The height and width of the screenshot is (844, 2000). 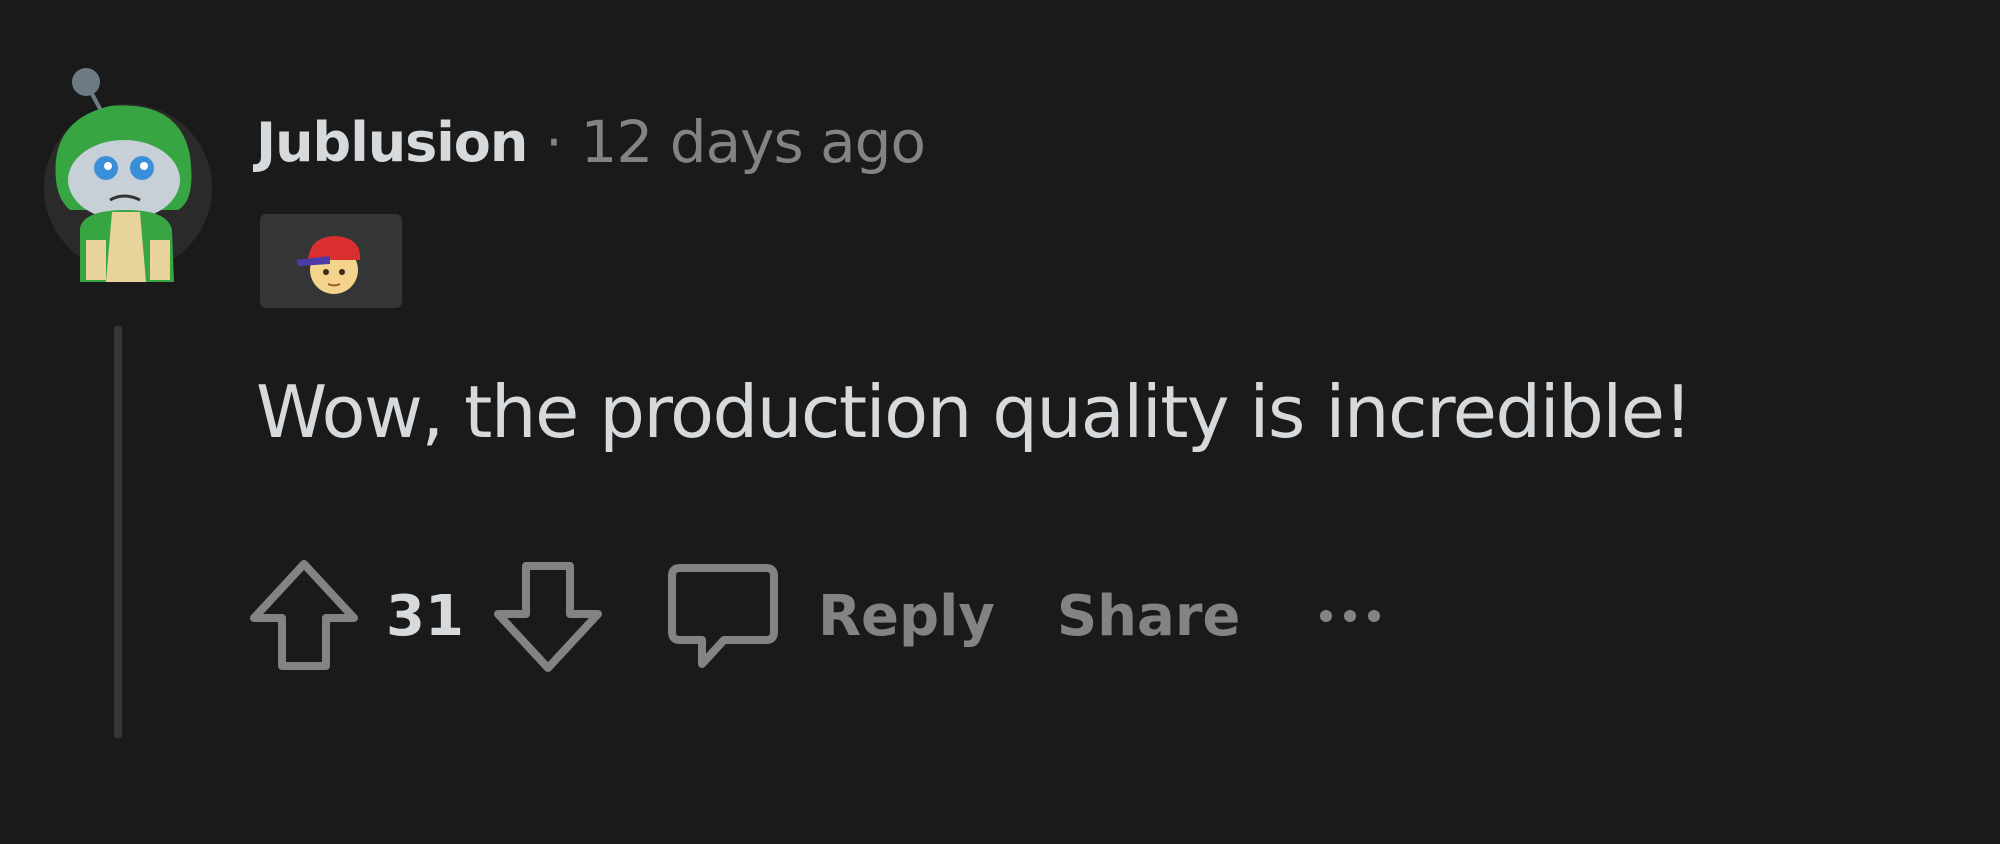 I want to click on downvote-arrow-icon, so click(x=547, y=617).